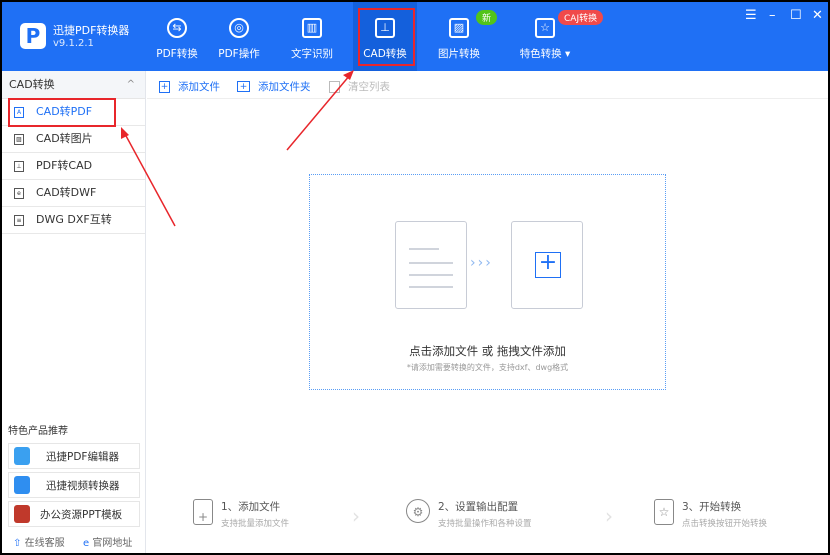 The height and width of the screenshot is (555, 830). I want to click on highlight-box-cad-nav, so click(386, 37).